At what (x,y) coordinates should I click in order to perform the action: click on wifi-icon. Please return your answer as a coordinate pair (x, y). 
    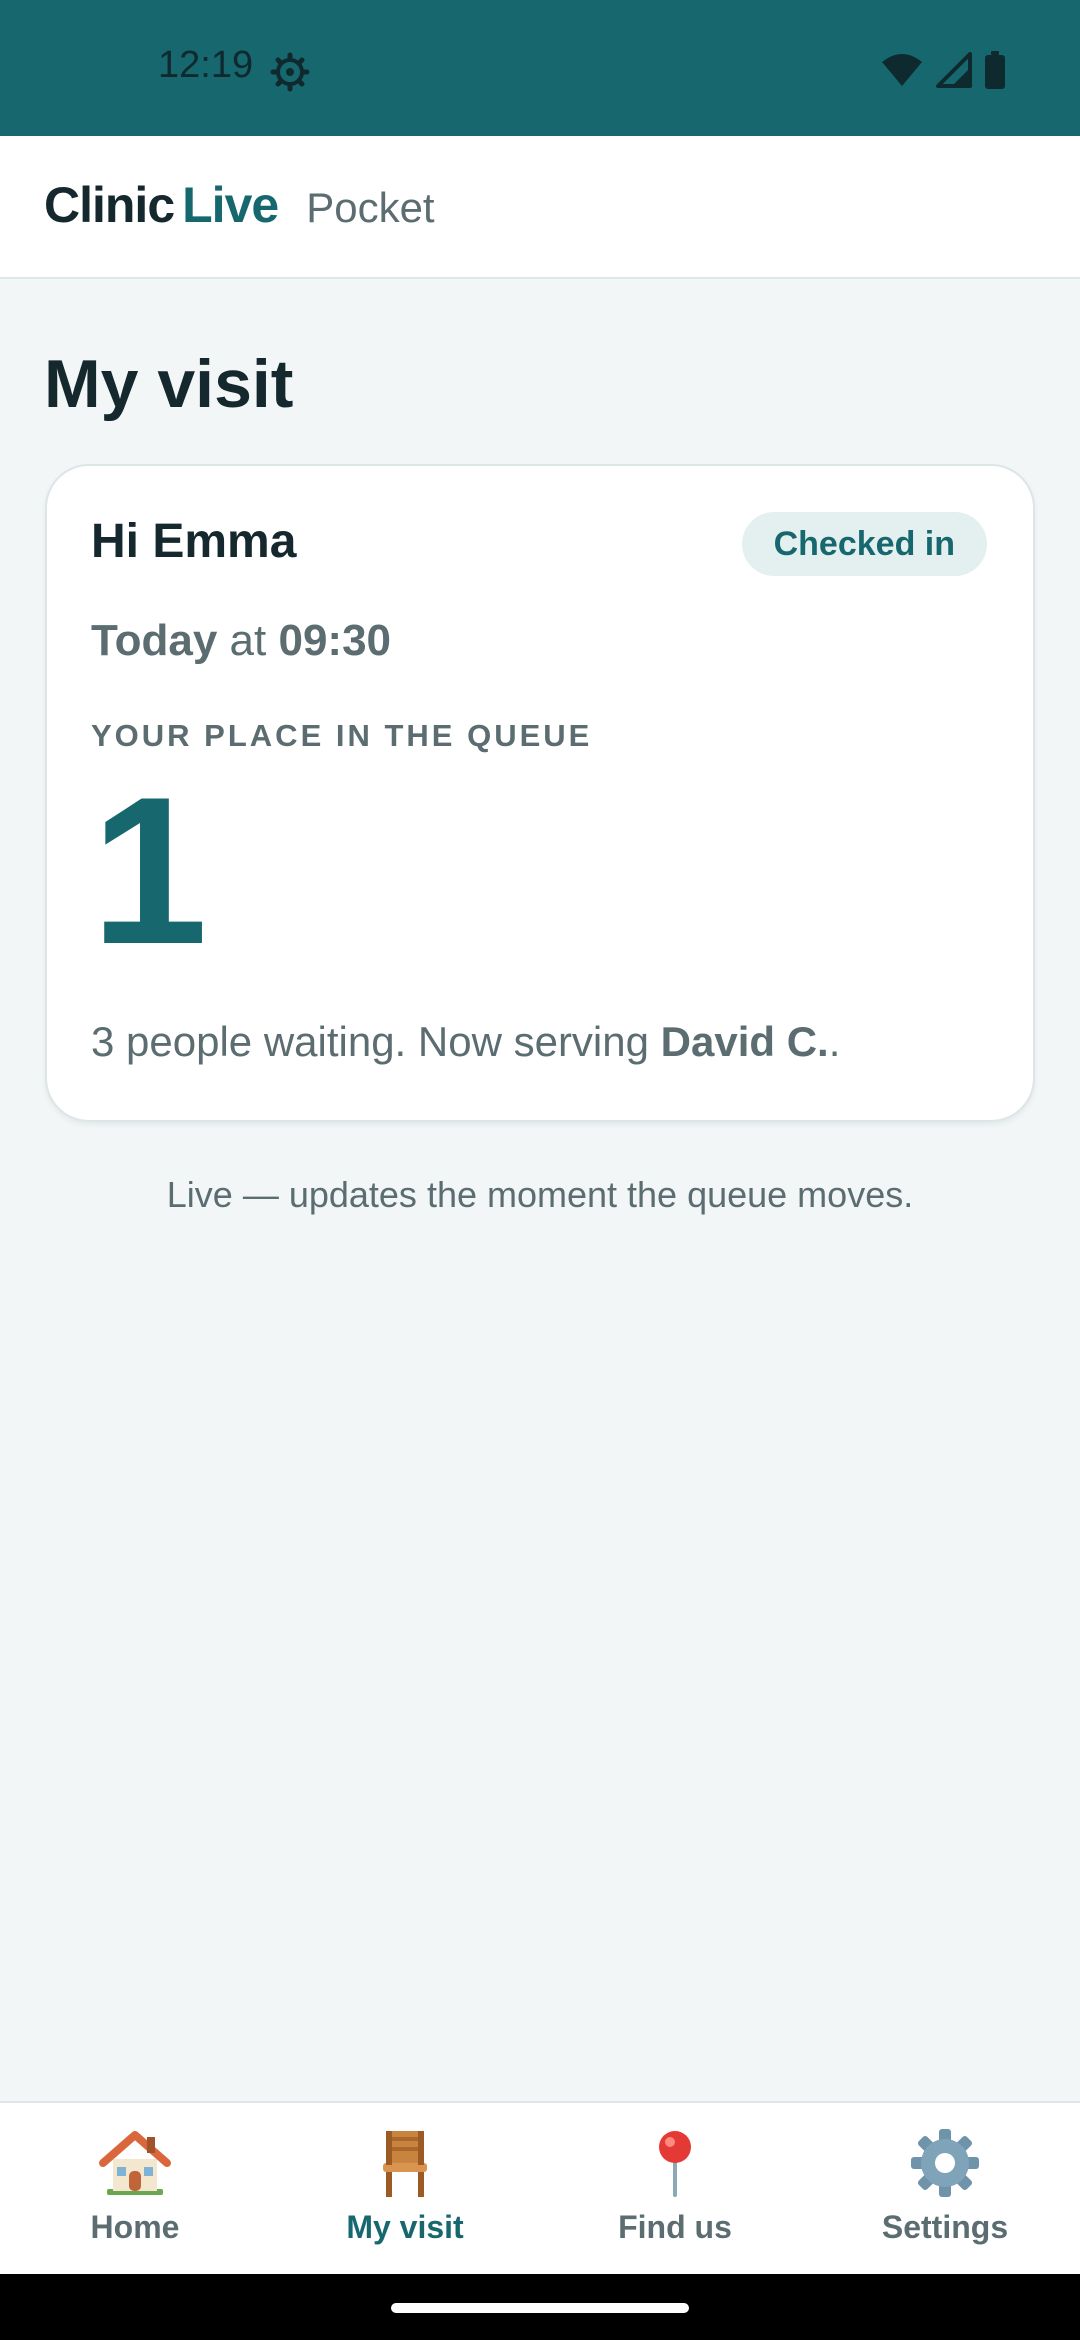
    Looking at the image, I should click on (902, 72).